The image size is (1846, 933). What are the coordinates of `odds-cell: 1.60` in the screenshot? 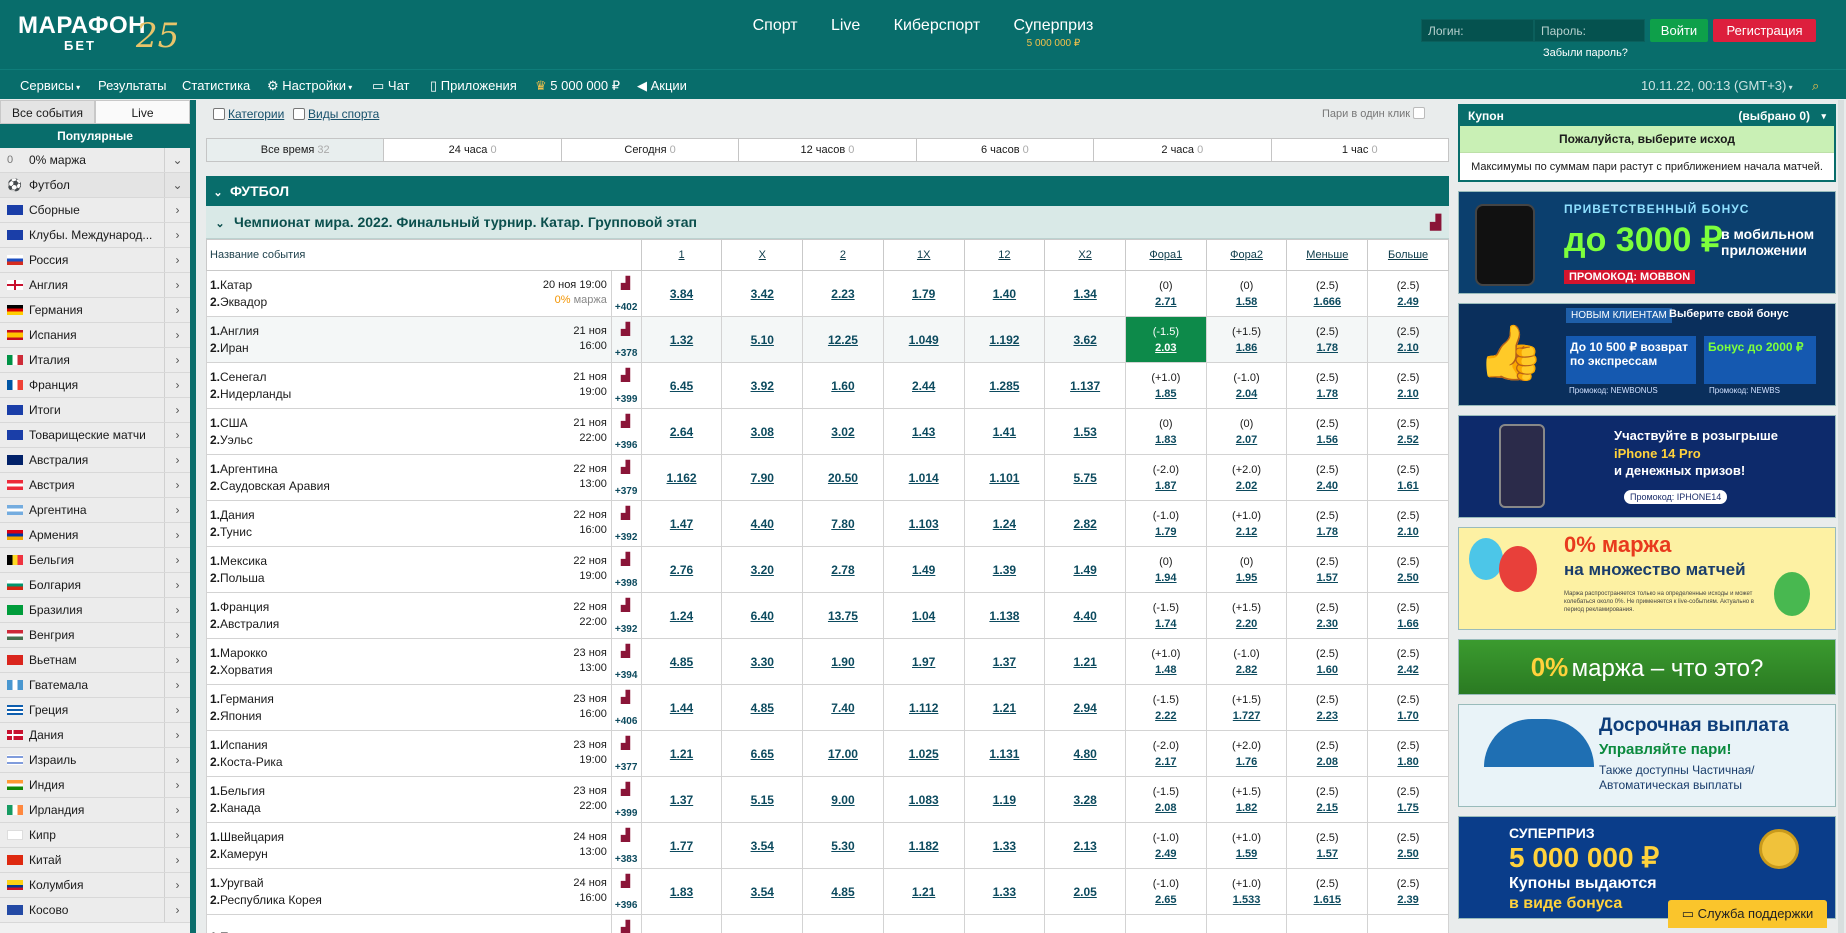 It's located at (843, 385).